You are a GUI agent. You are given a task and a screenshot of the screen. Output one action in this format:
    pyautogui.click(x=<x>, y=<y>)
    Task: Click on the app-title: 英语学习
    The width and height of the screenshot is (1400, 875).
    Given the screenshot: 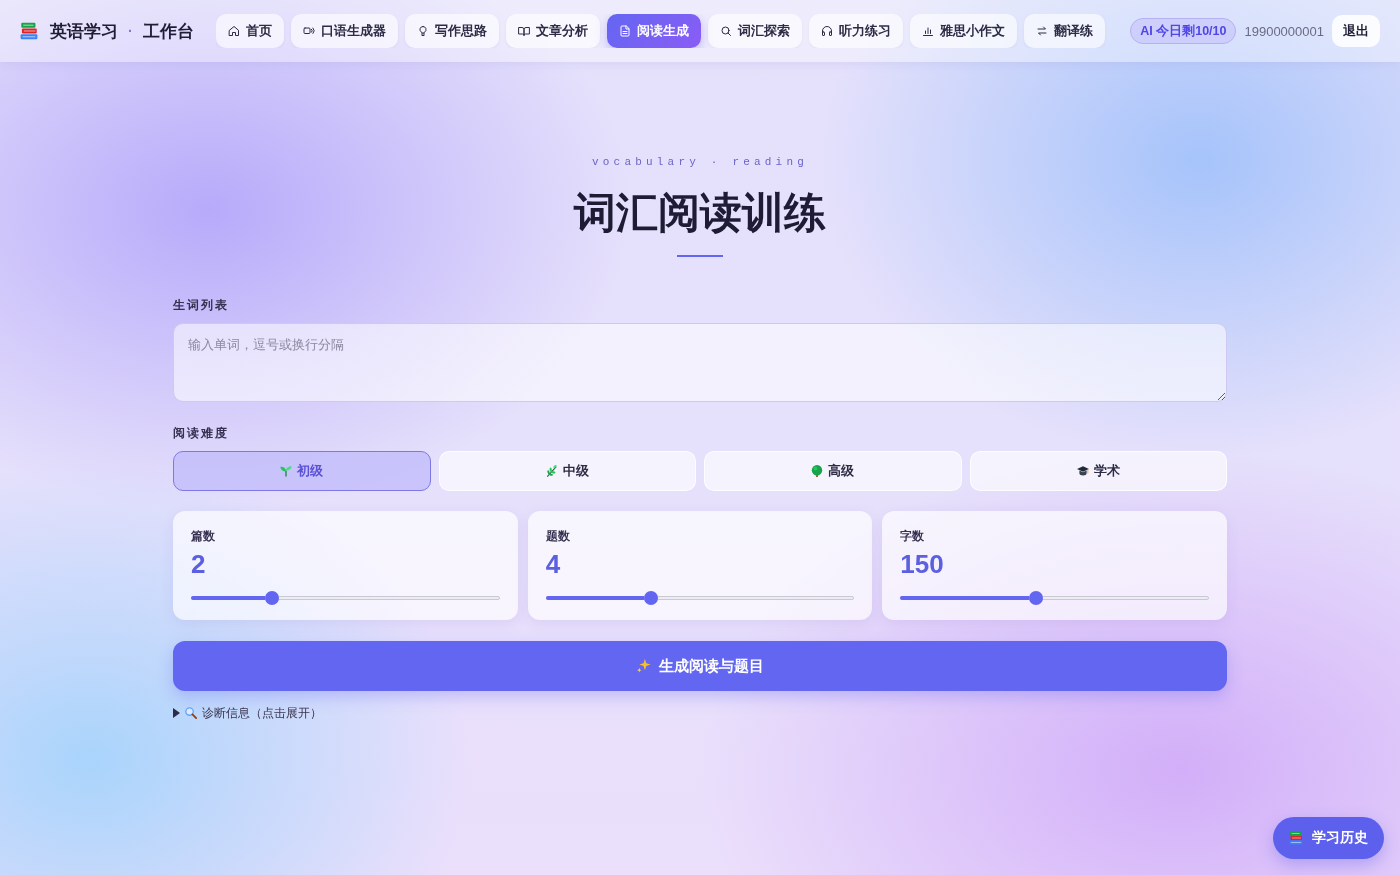 What is the action you would take?
    pyautogui.click(x=84, y=31)
    